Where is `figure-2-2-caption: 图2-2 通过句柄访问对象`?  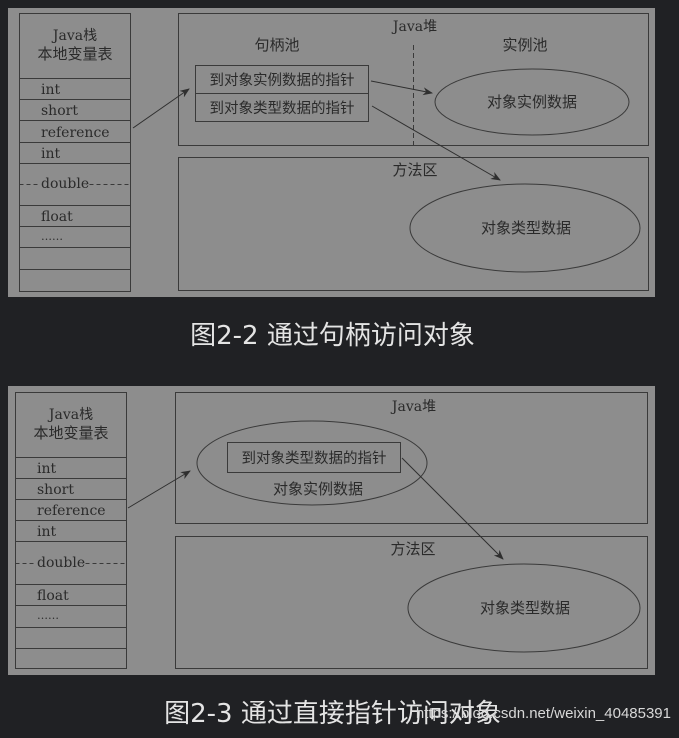 figure-2-2-caption: 图2-2 通过句柄访问对象 is located at coordinates (332, 336).